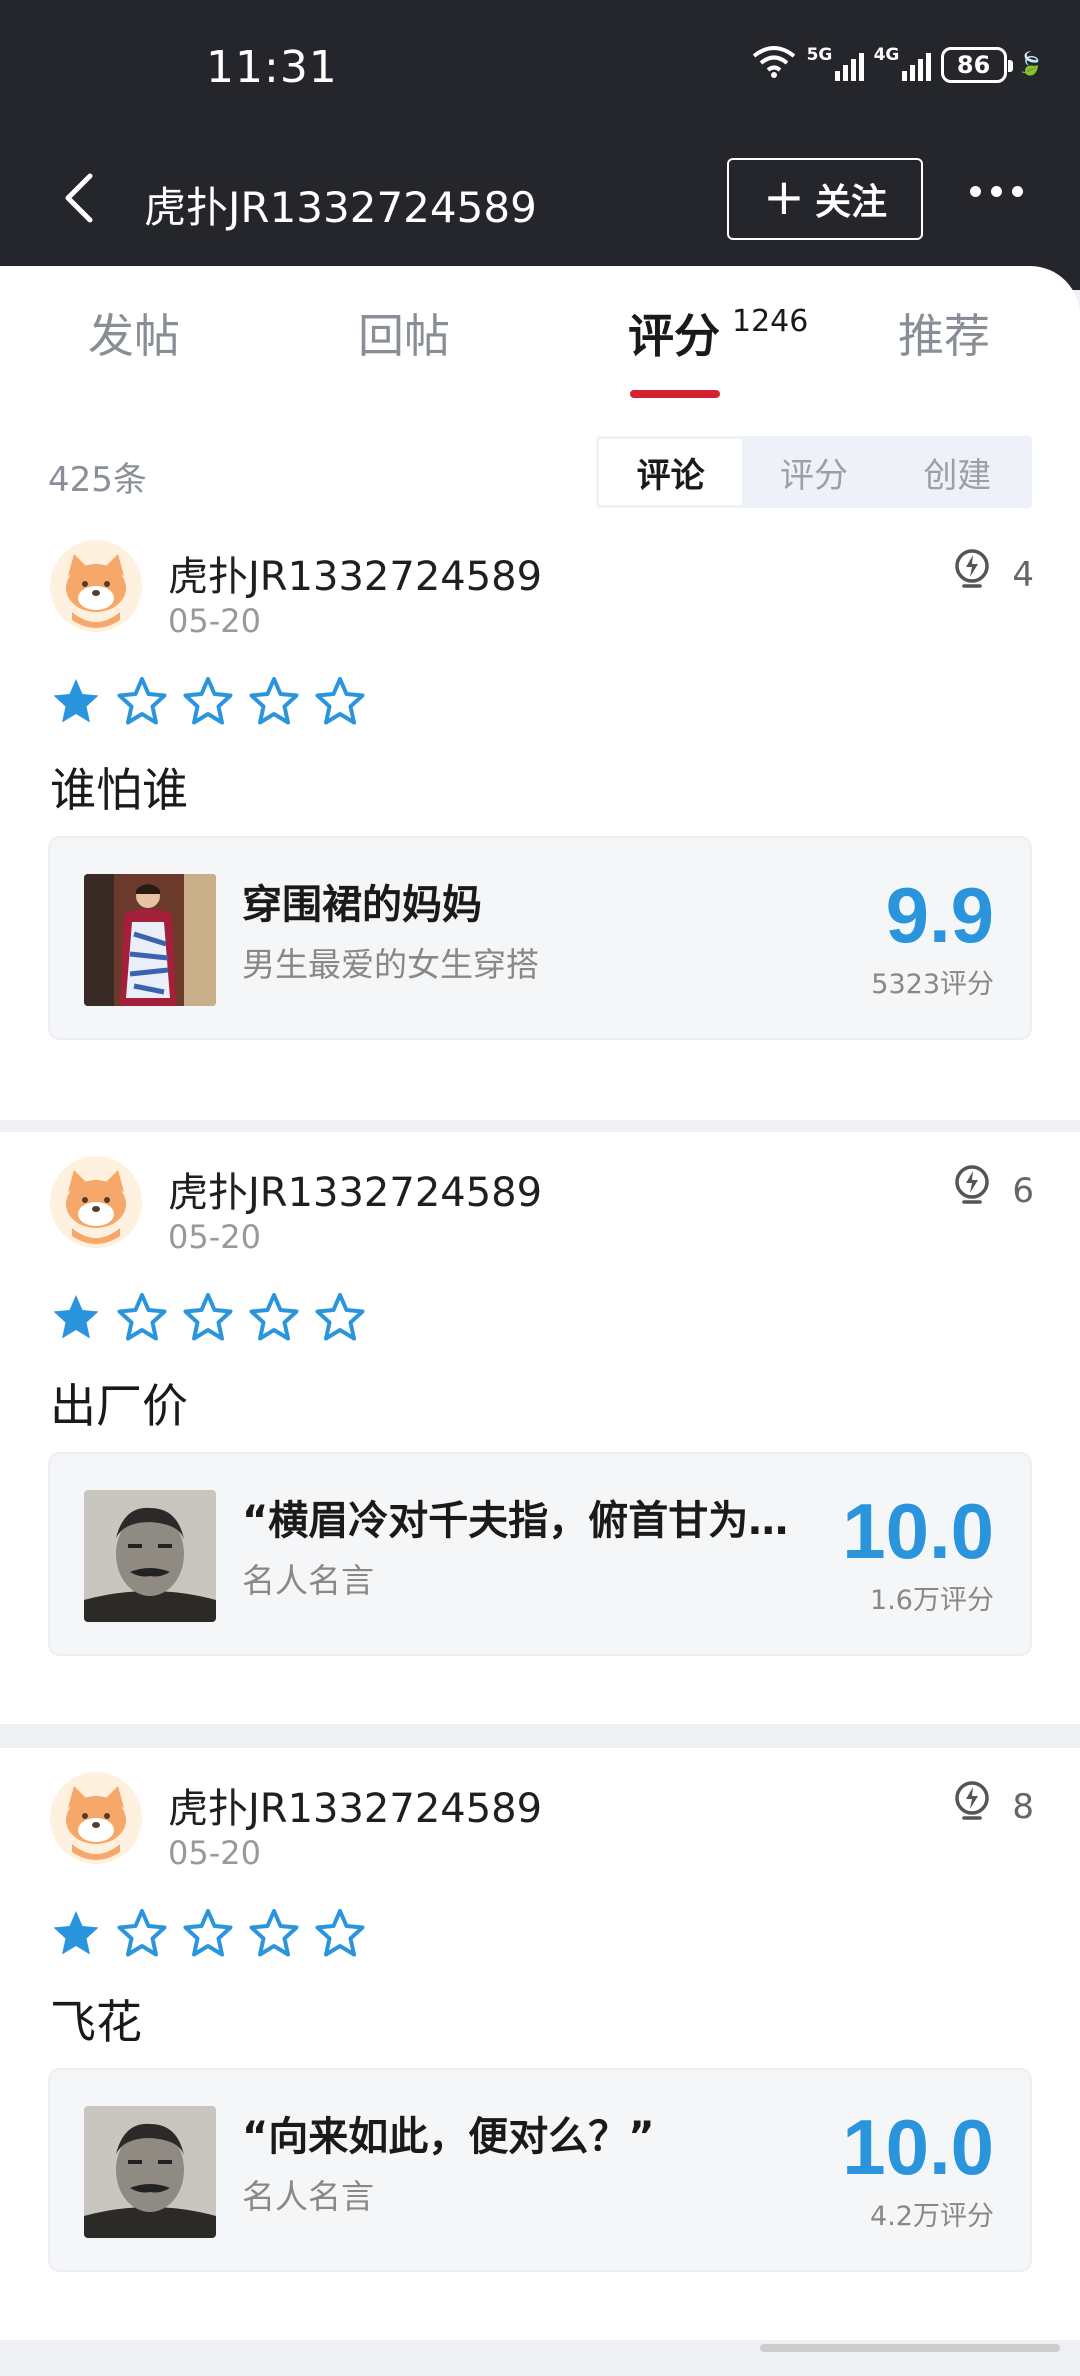 Image resolution: width=1080 pixels, height=2376 pixels. I want to click on rated-item-title: 穿围裙的妈妈, so click(362, 905).